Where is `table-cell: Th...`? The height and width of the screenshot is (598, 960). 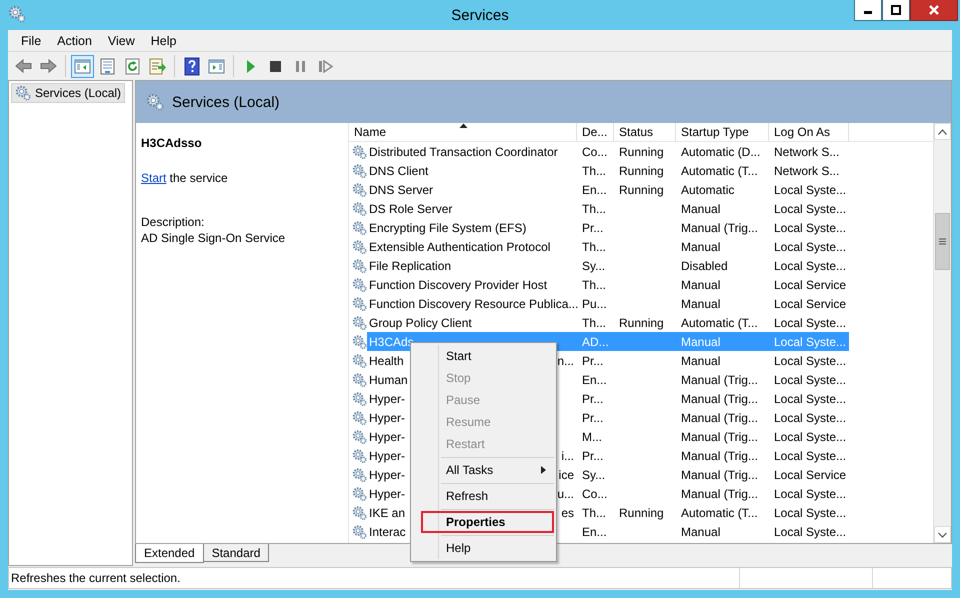
table-cell: Th... is located at coordinates (594, 171).